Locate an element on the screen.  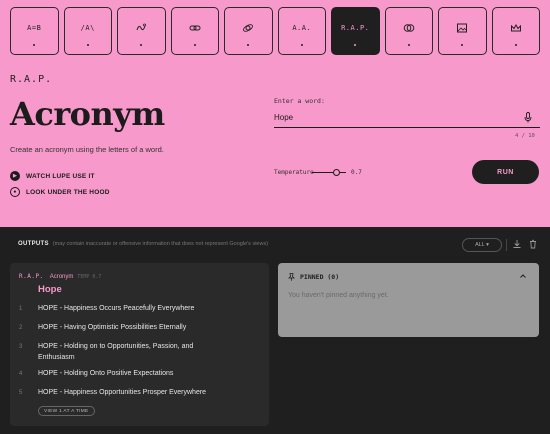
result-card-header: R.A.P. Acronym TEMP 0.7 is located at coordinates (60, 276).